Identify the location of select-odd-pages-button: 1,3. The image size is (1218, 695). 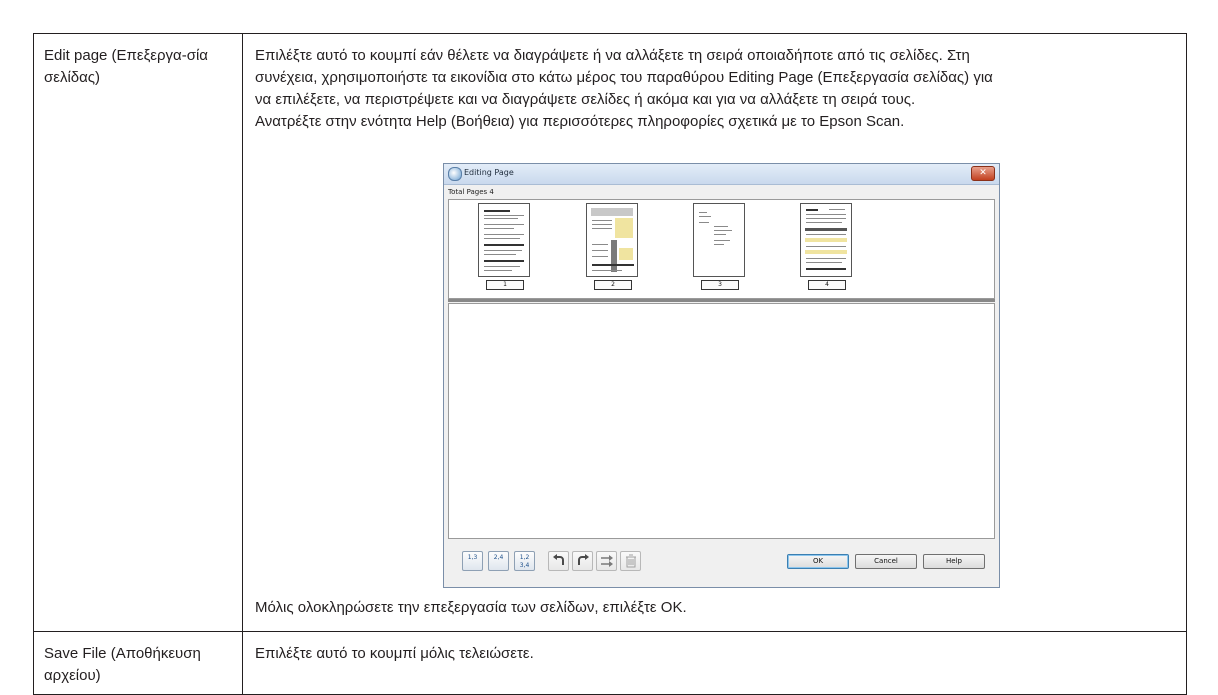
(472, 561).